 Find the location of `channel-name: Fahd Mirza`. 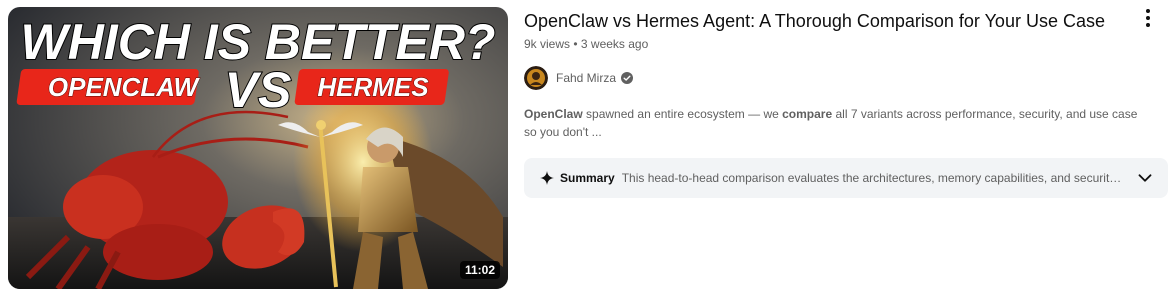

channel-name: Fahd Mirza is located at coordinates (586, 78).